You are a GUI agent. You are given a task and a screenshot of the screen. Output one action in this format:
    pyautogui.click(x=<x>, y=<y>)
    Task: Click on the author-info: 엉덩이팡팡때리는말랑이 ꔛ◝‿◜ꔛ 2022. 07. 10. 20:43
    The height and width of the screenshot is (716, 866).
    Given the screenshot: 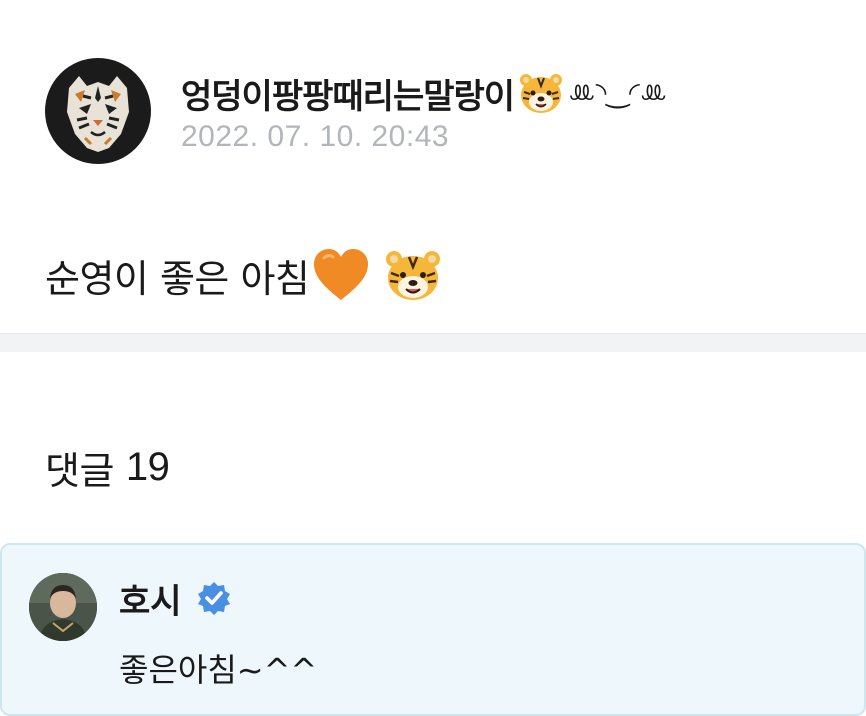 What is the action you would take?
    pyautogui.click(x=424, y=111)
    